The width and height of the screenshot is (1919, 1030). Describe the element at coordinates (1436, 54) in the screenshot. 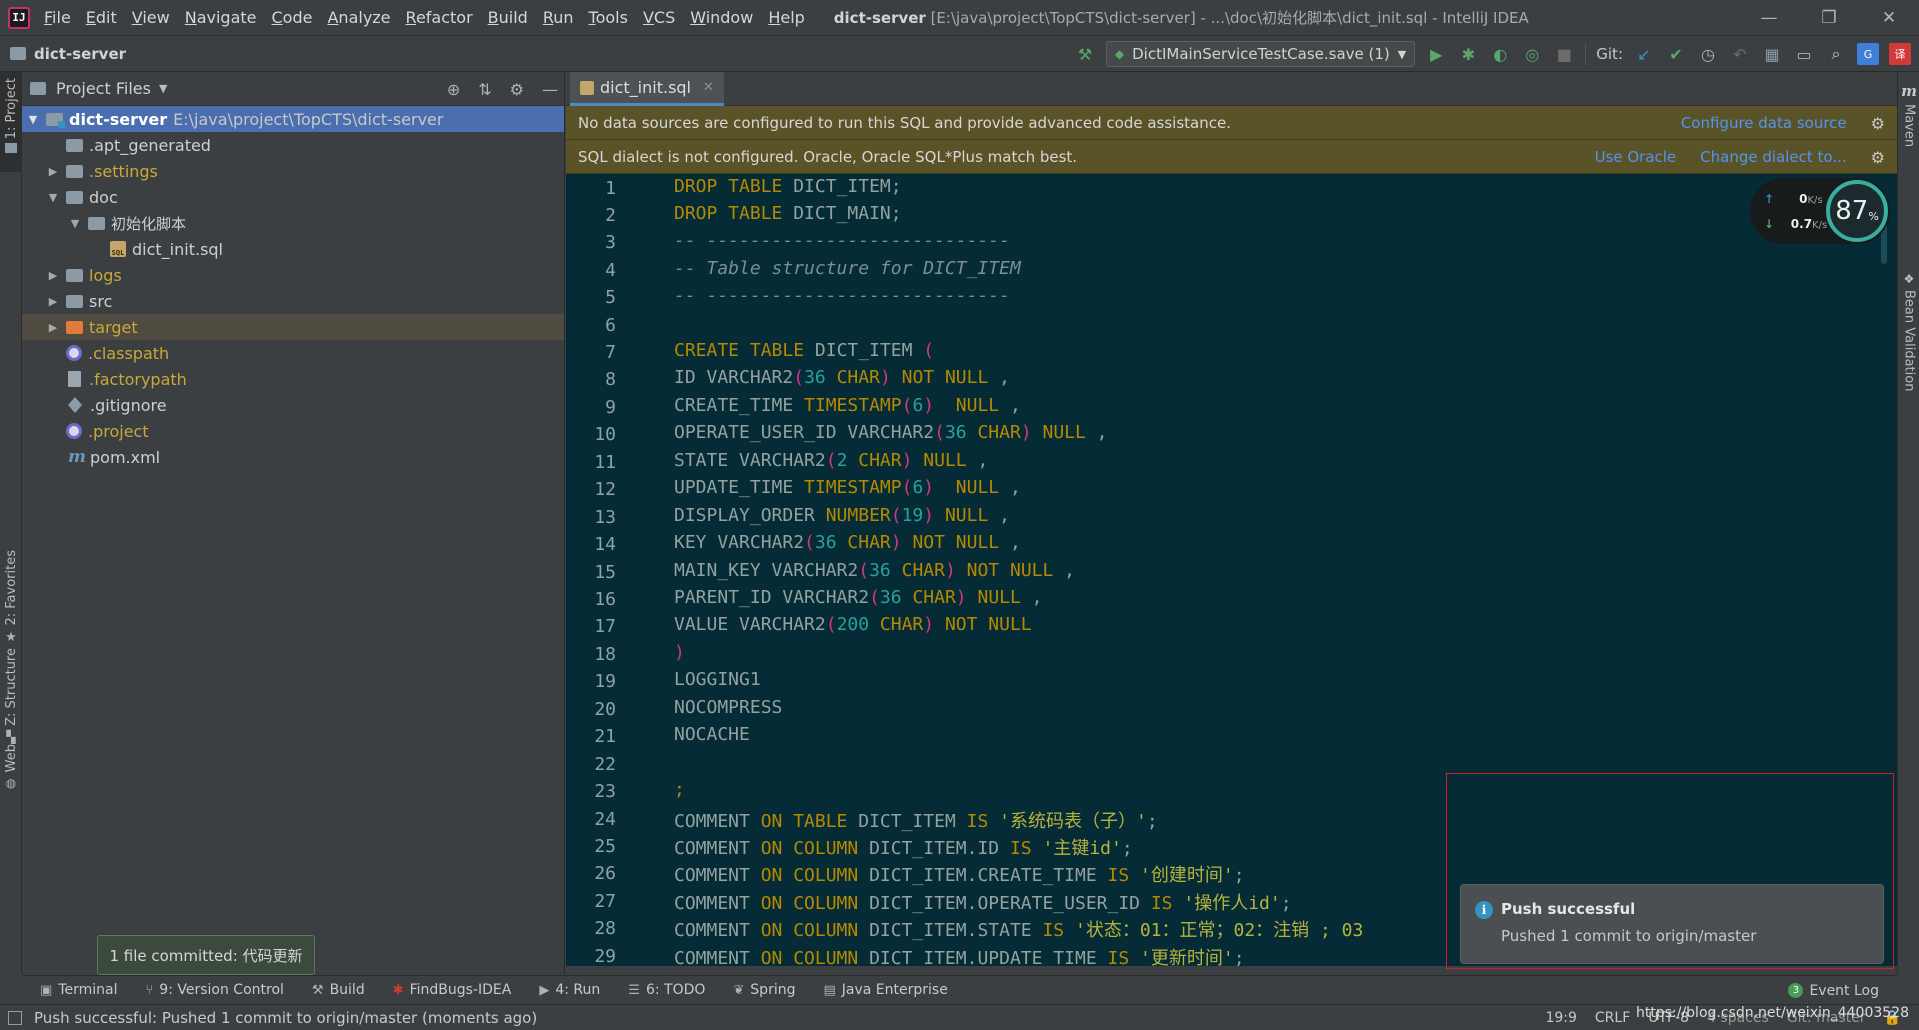

I see `run-icon: ▶` at that location.